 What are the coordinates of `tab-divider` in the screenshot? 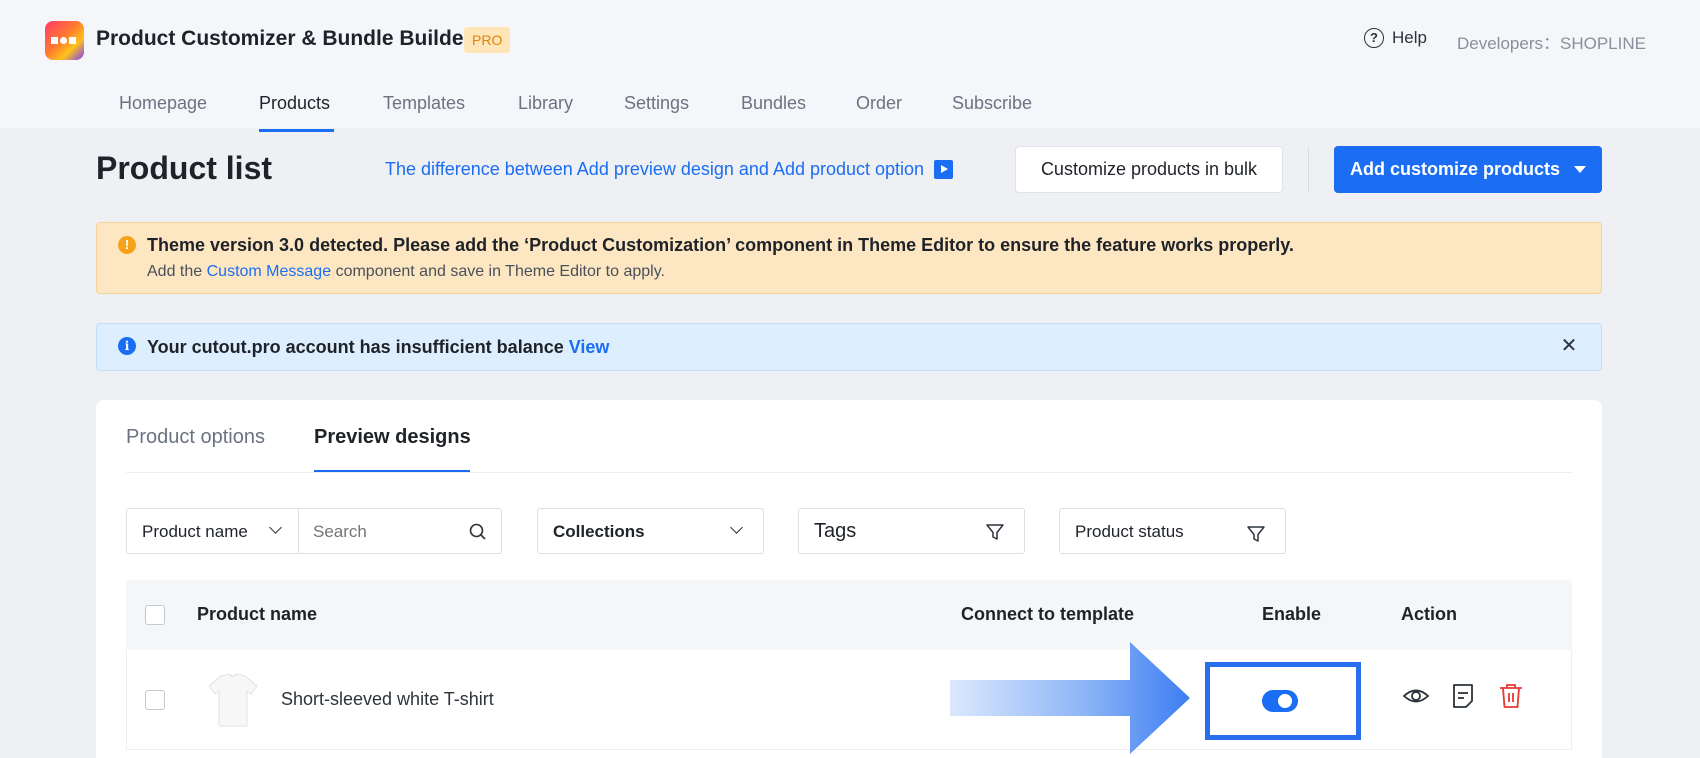 It's located at (849, 472).